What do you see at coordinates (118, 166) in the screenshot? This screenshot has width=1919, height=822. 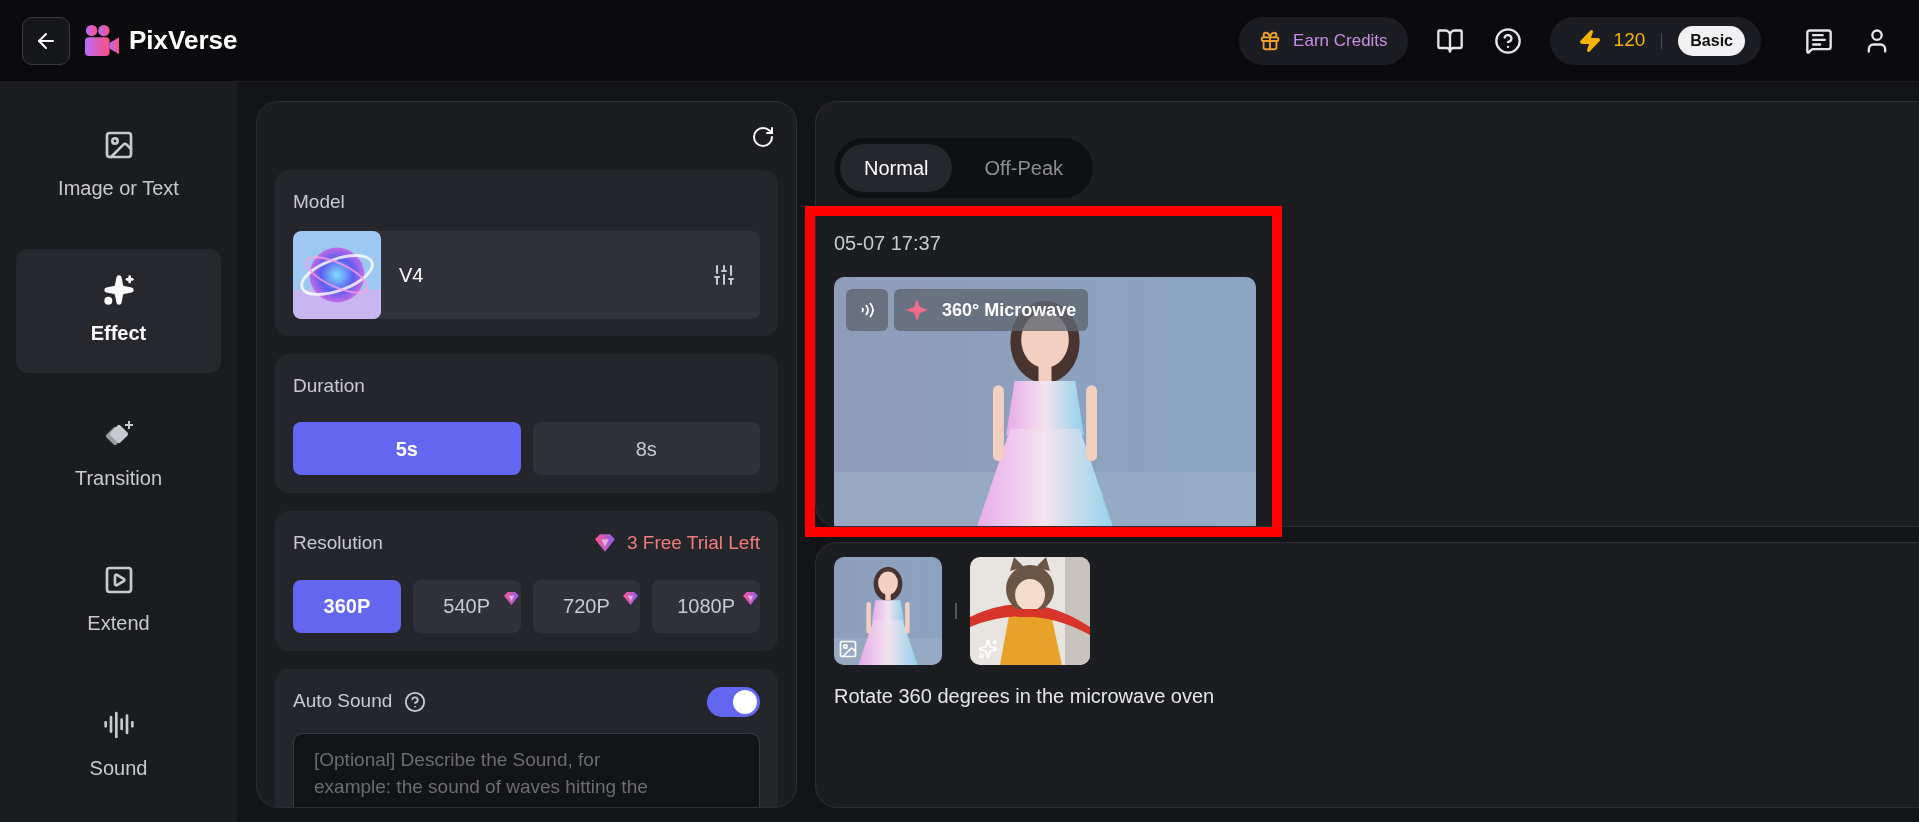 I see `sidebar-item: Image or Text` at bounding box center [118, 166].